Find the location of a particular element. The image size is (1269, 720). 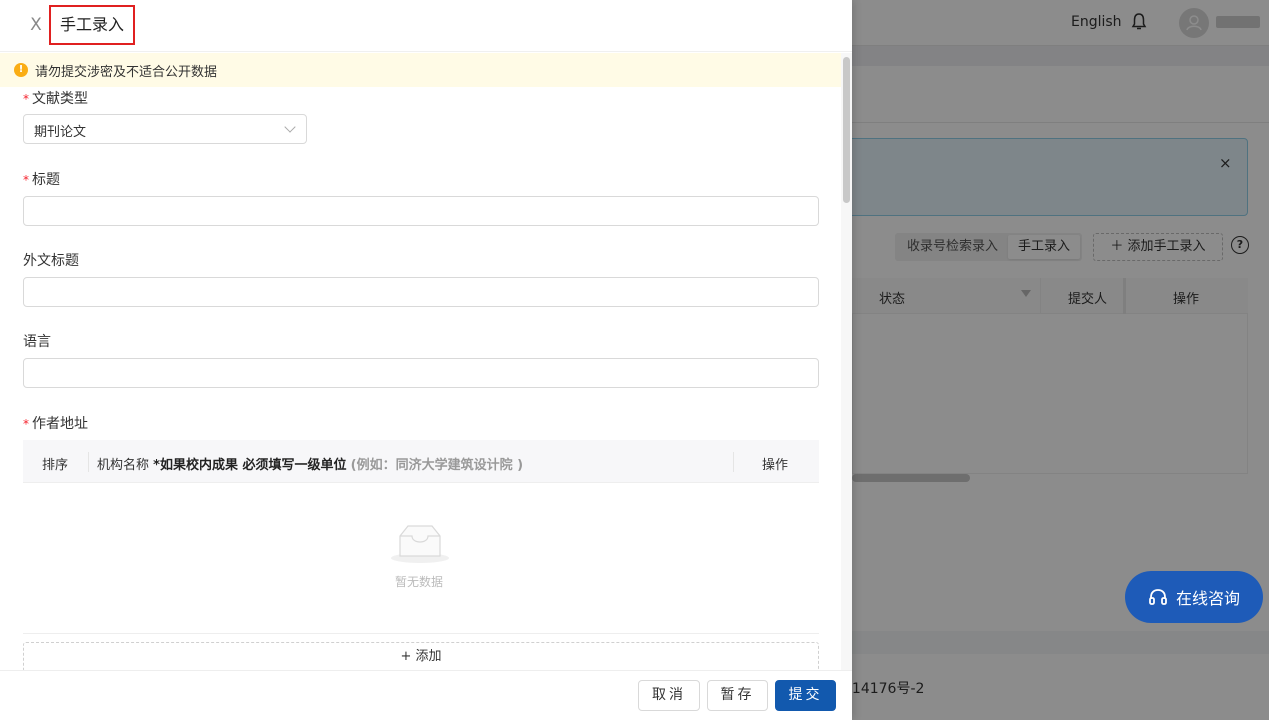

online-consult-button: 在线咨询 is located at coordinates (1194, 597).